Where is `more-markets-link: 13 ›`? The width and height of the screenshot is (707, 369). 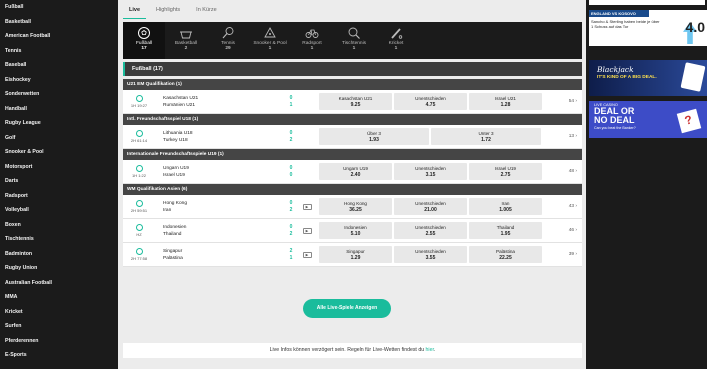 more-markets-link: 13 › is located at coordinates (573, 136).